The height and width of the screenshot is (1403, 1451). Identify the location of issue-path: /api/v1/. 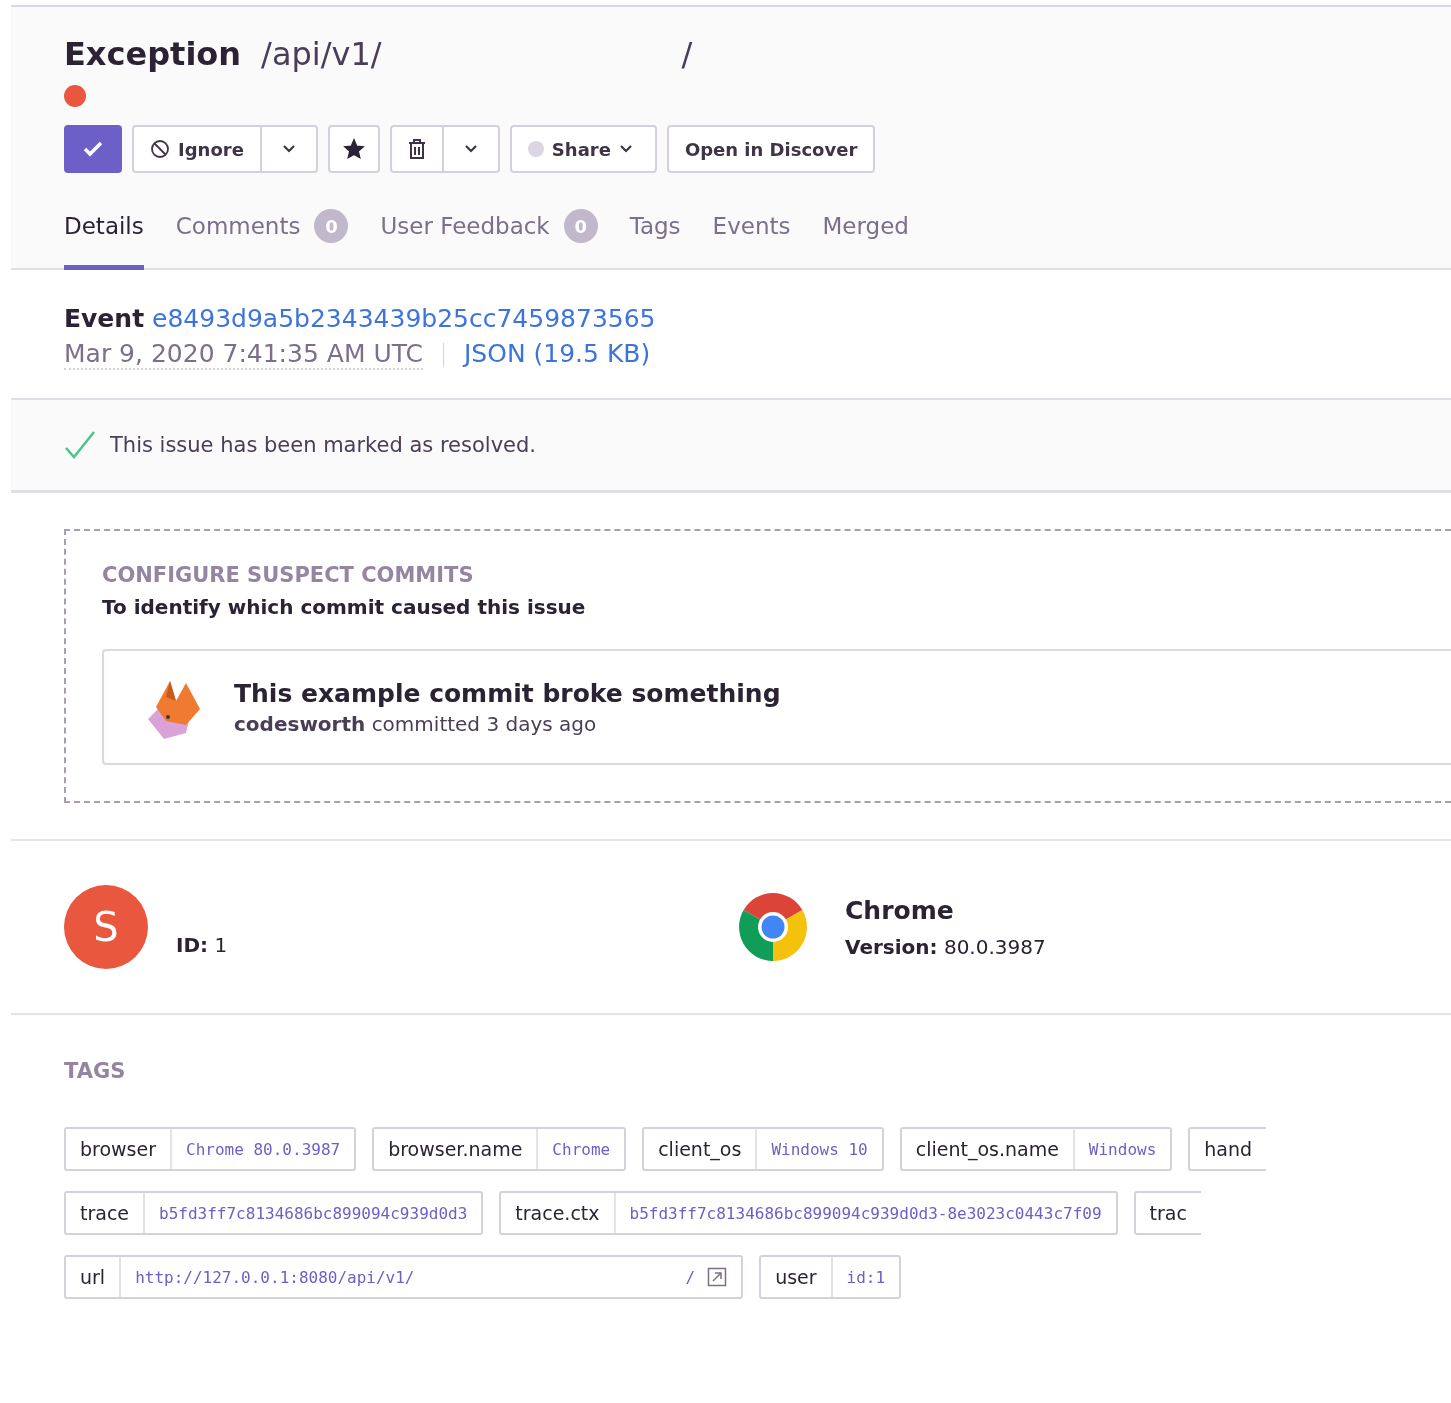
(321, 54).